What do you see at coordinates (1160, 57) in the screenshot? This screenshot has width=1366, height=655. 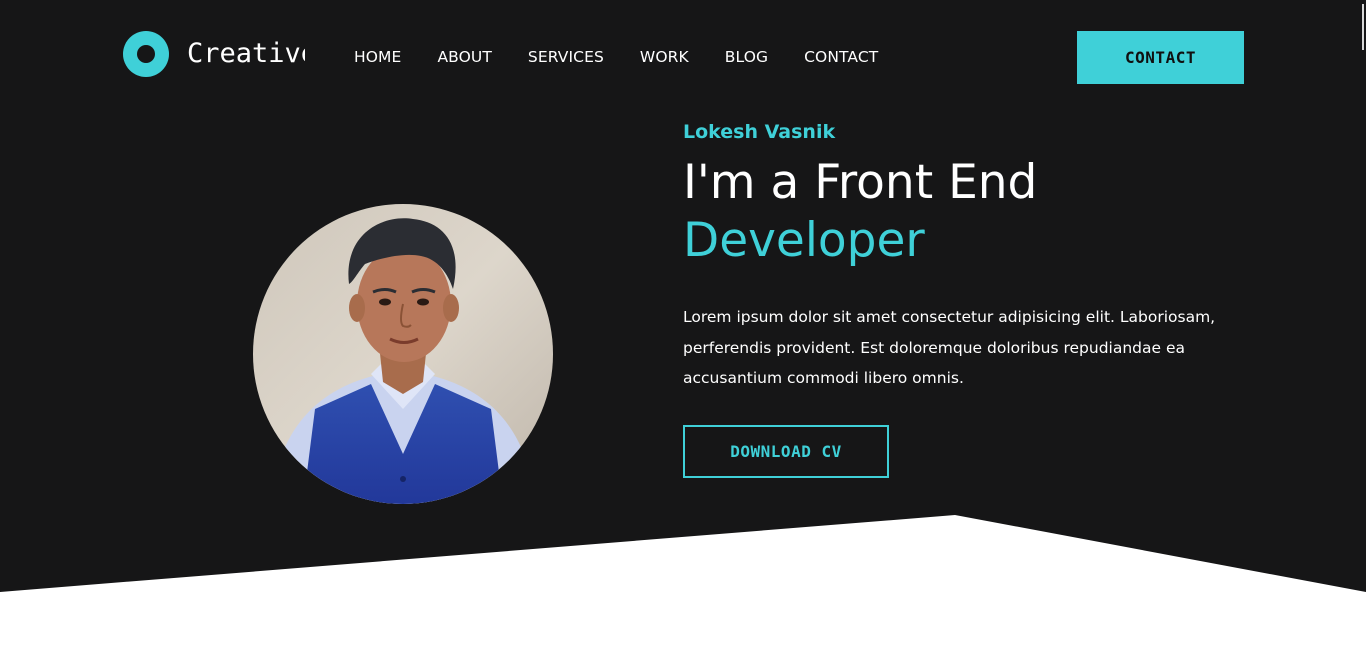 I see `contact-button: CONTACT` at bounding box center [1160, 57].